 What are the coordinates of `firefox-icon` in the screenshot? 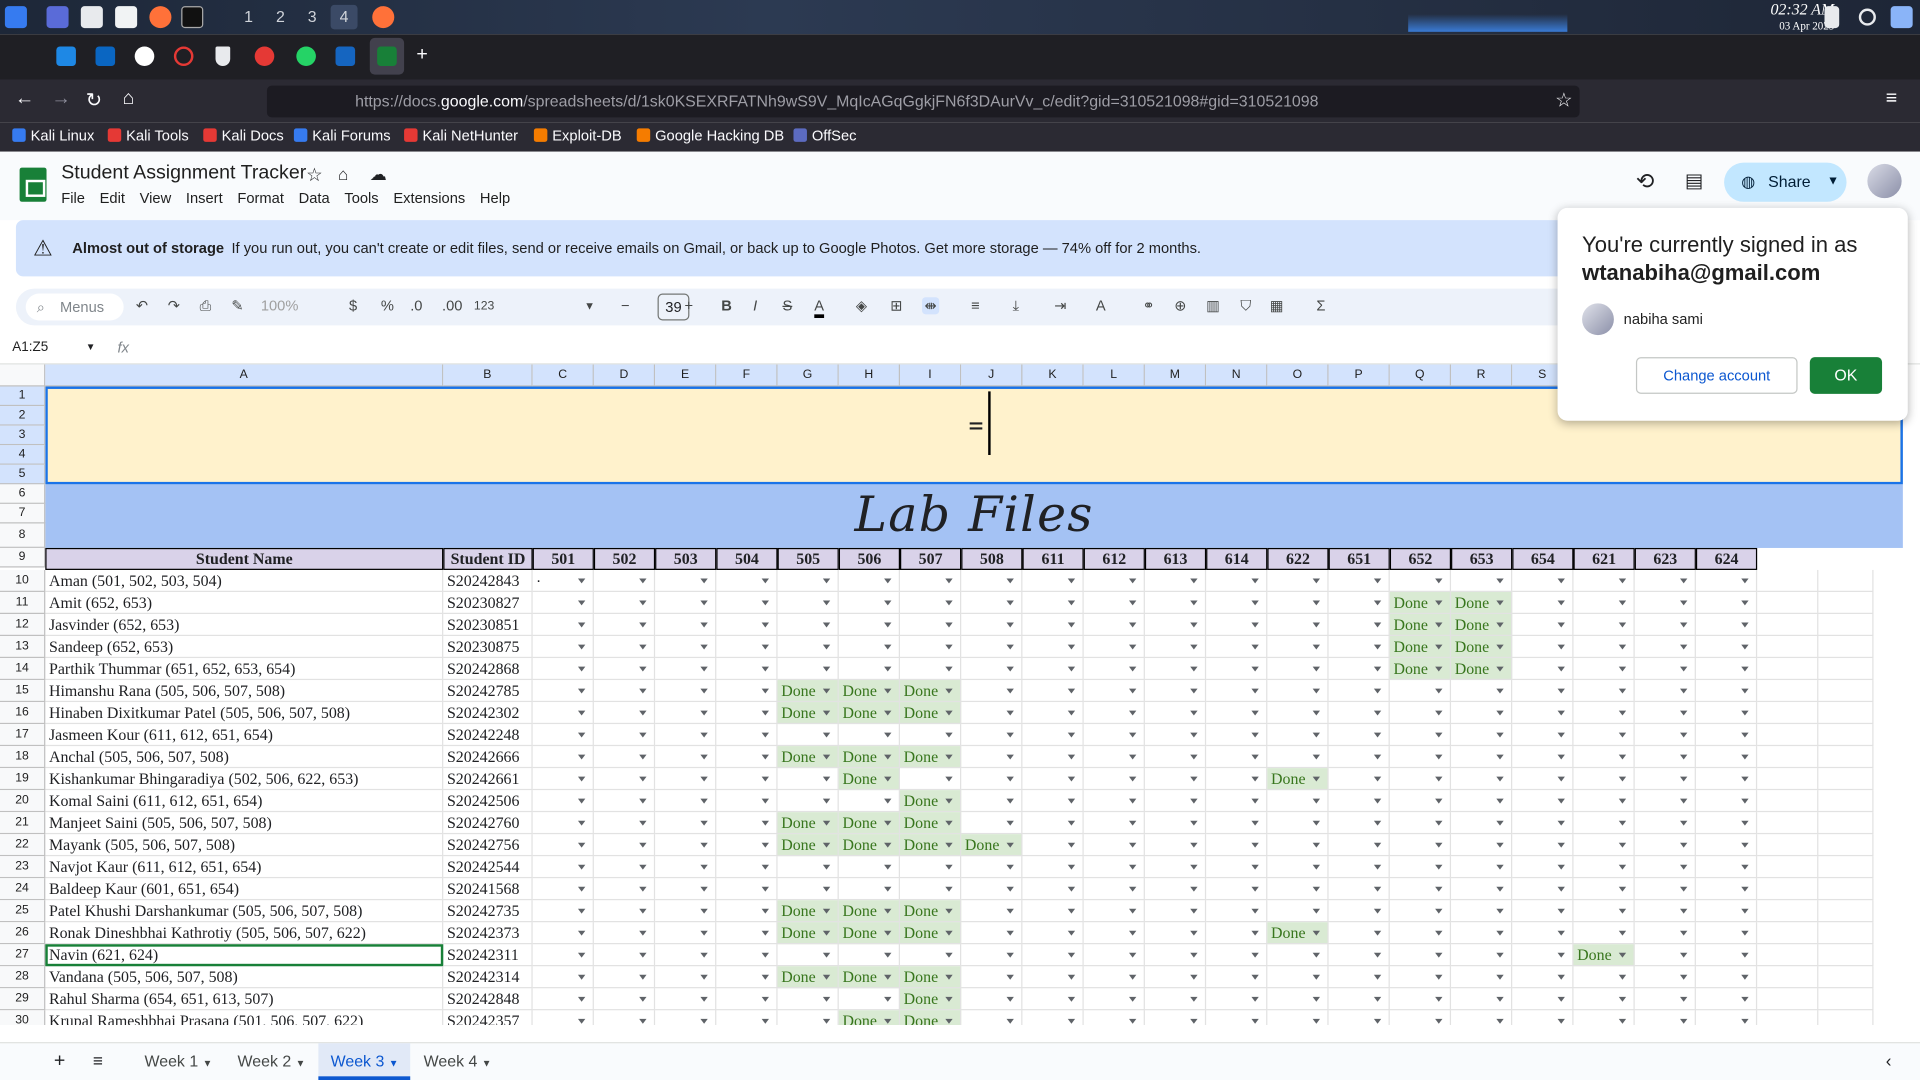 It's located at (160, 17).